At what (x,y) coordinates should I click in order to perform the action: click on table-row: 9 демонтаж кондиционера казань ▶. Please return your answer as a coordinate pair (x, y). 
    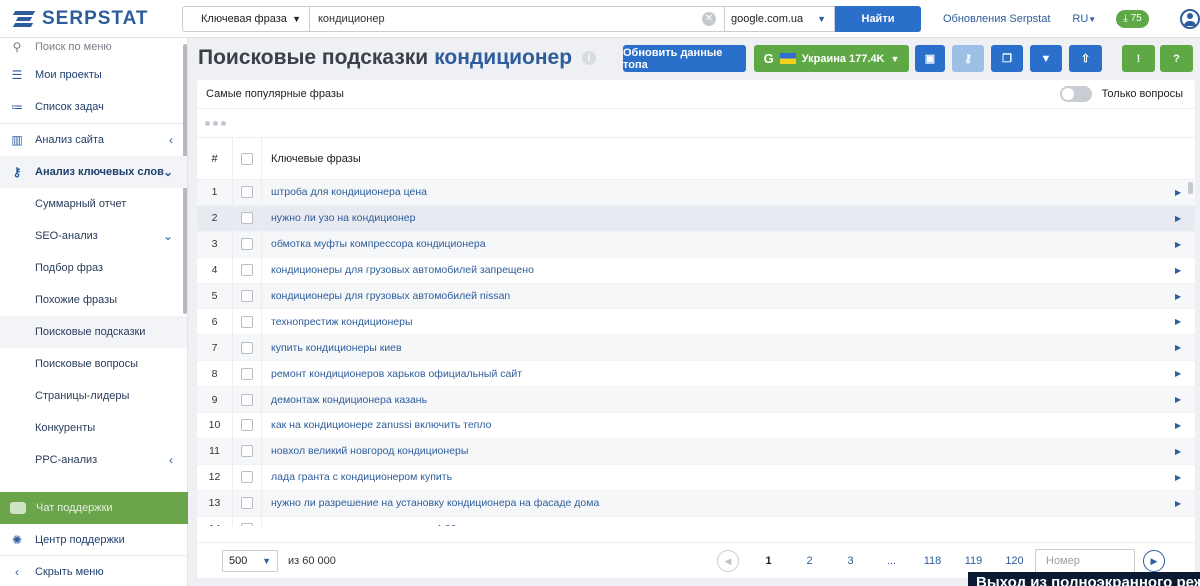
    Looking at the image, I should click on (696, 400).